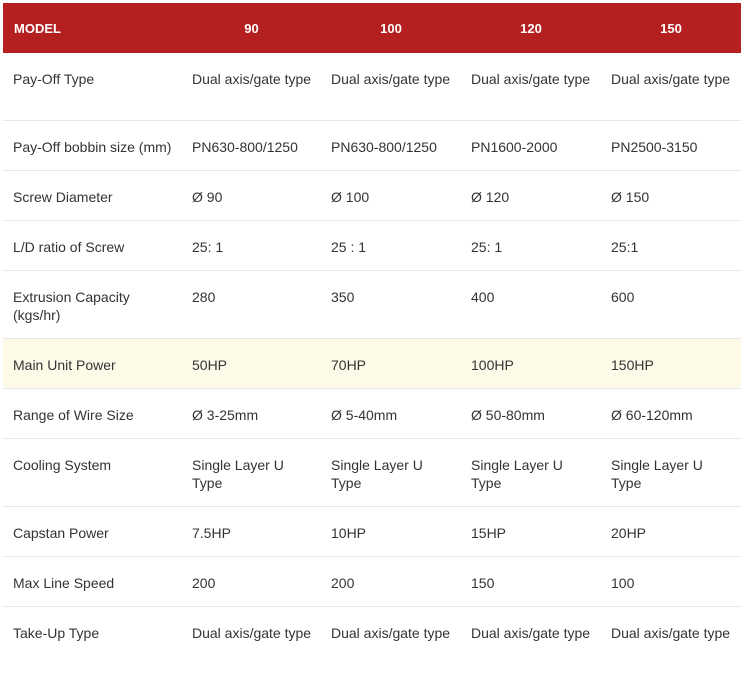 The height and width of the screenshot is (686, 750). Describe the element at coordinates (391, 413) in the screenshot. I see `cell: Ø 5-40mm` at that location.